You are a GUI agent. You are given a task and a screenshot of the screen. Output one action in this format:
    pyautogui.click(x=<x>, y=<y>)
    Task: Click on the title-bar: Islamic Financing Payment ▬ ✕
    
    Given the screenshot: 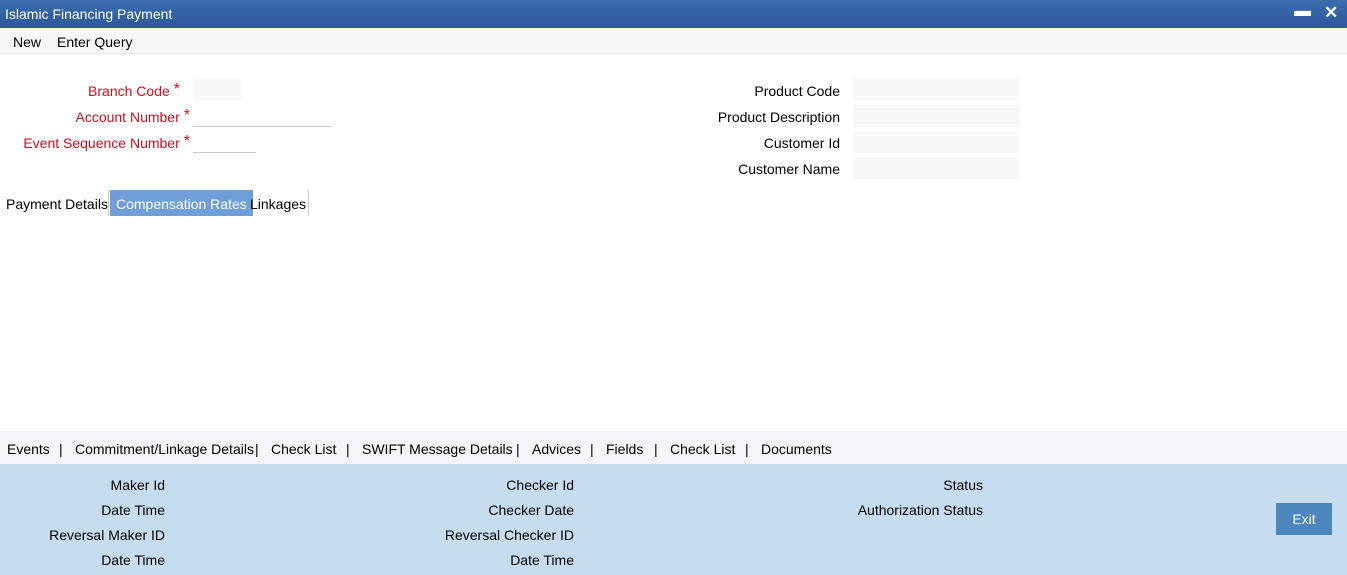 What is the action you would take?
    pyautogui.click(x=673, y=14)
    